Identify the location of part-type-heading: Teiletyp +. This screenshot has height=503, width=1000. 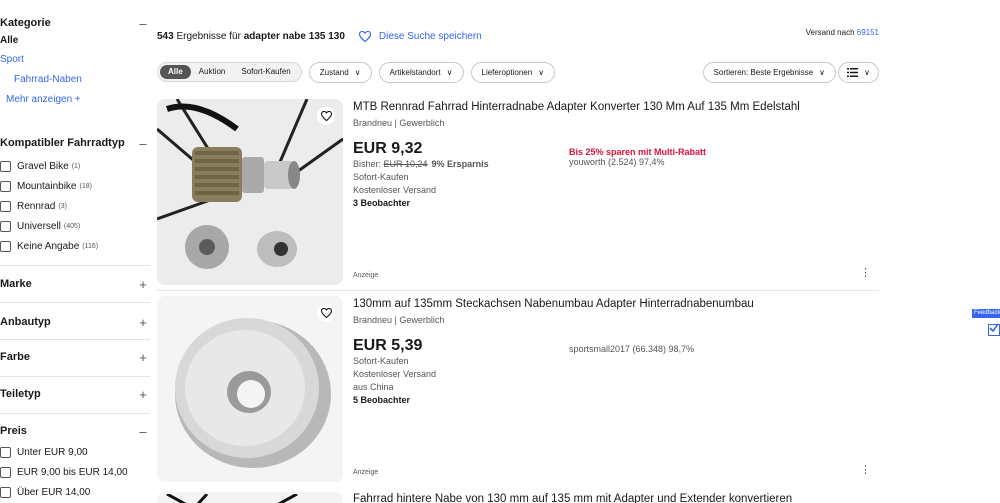
(75, 394).